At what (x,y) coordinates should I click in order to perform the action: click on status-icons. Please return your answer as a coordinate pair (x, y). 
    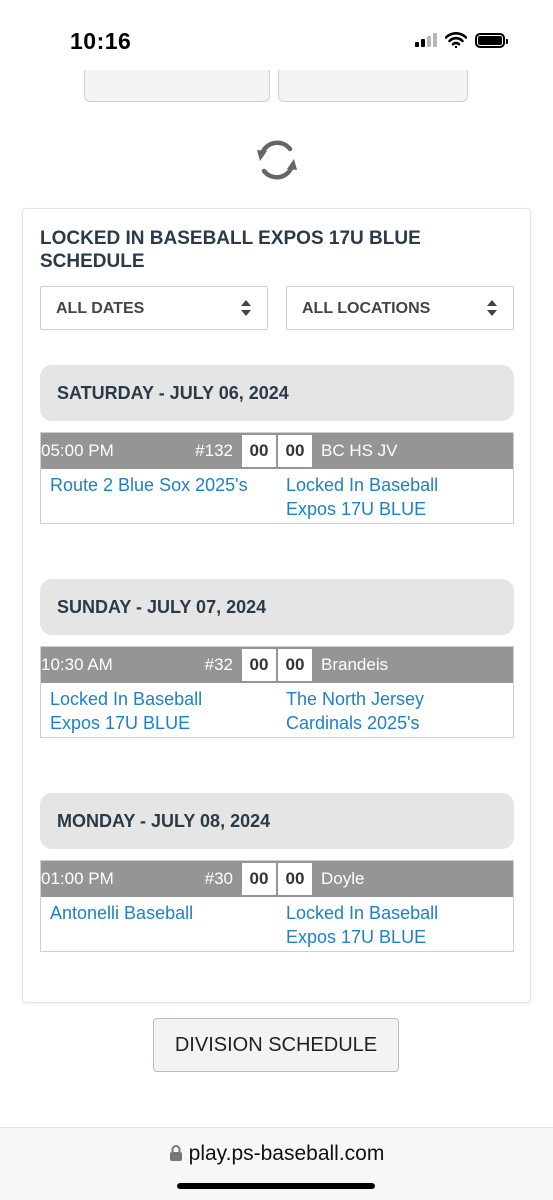
    Looking at the image, I should click on (461, 40).